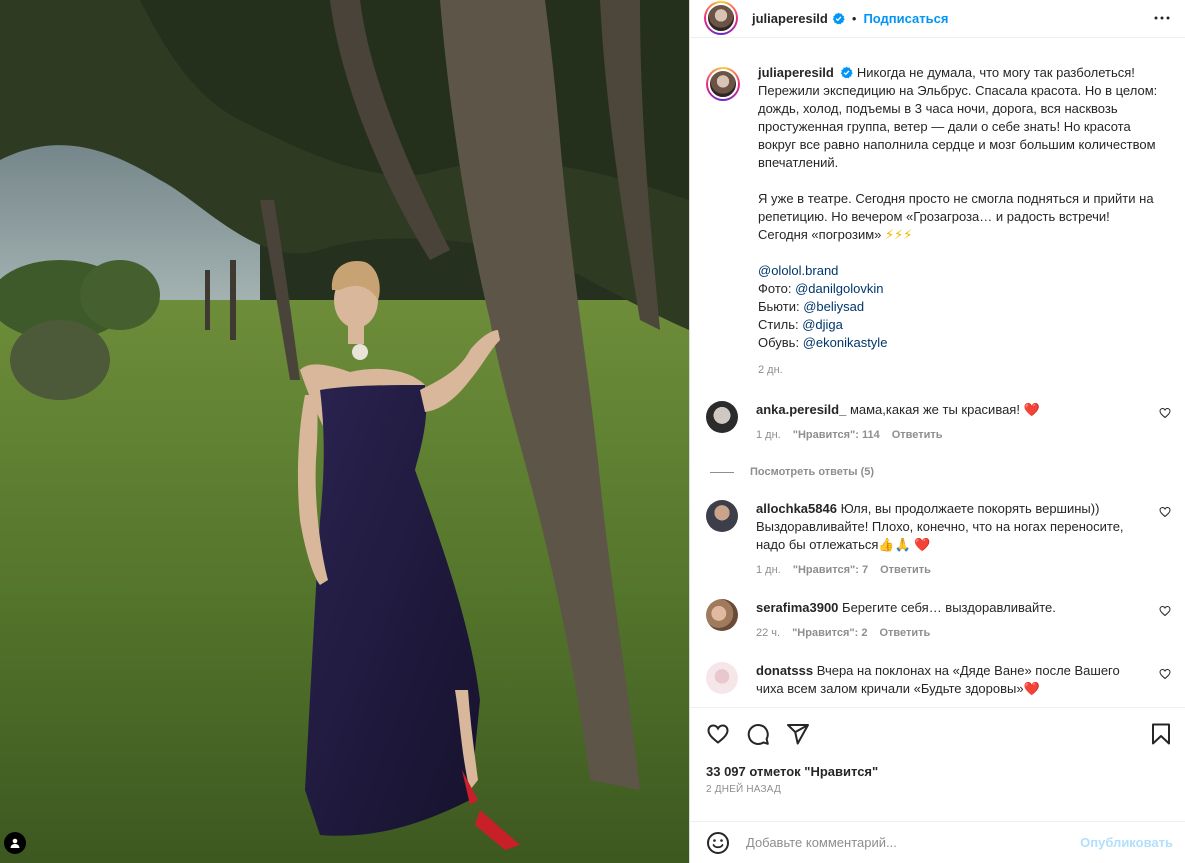  Describe the element at coordinates (958, 271) in the screenshot. I see `credit-line: @ololol.brand` at that location.